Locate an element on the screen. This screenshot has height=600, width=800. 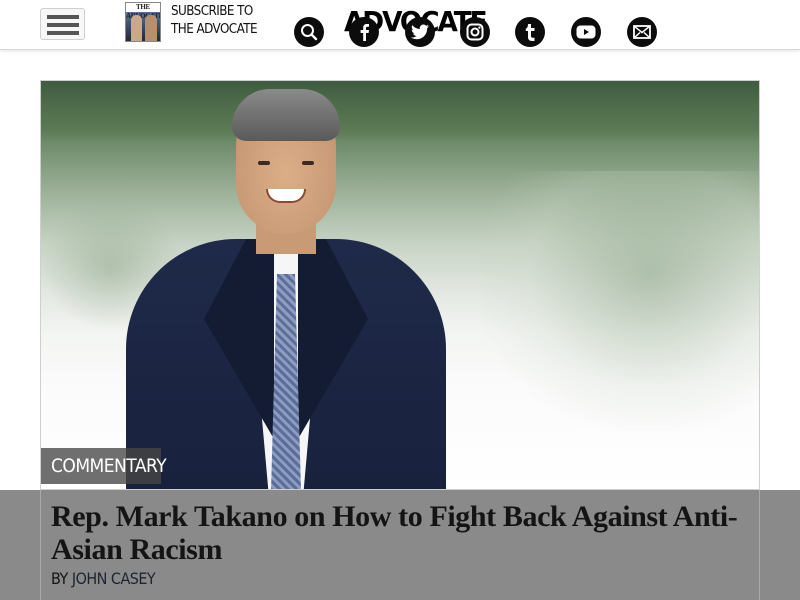
email-link is located at coordinates (642, 32).